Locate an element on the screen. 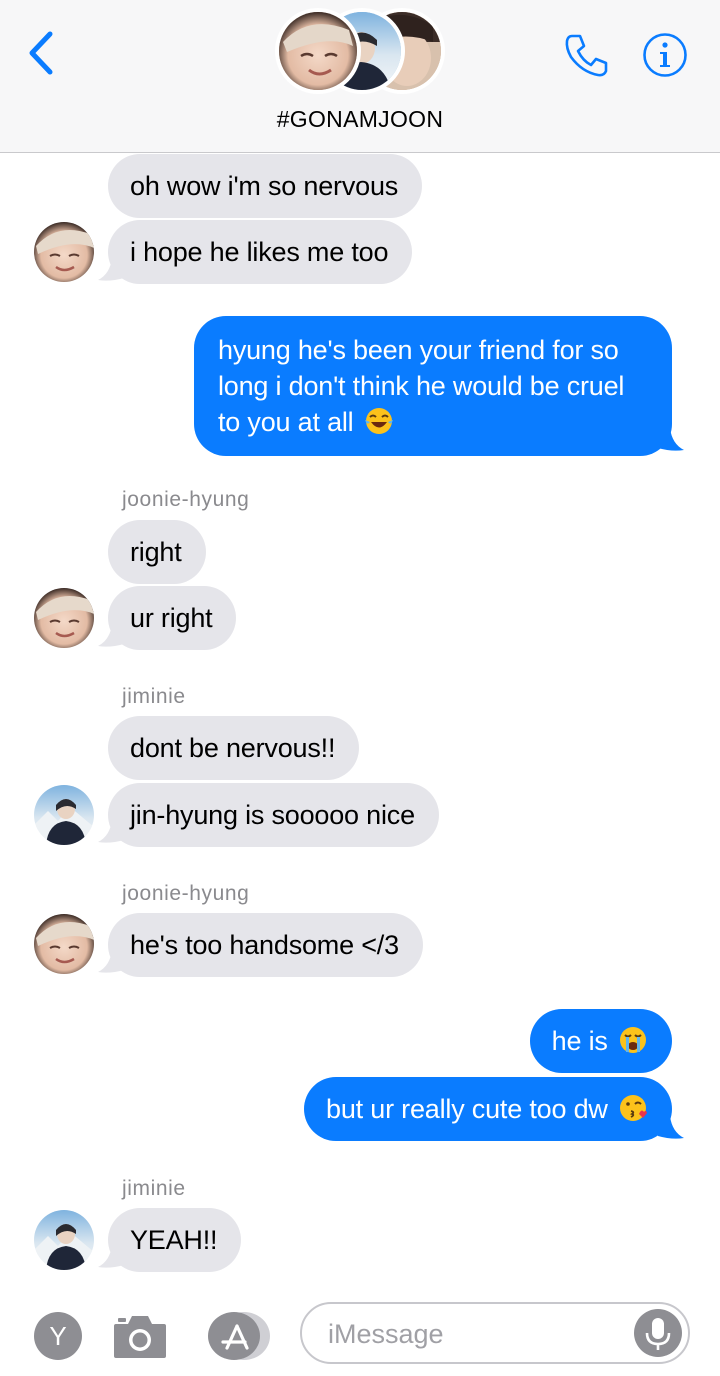 The image size is (720, 1376). info-button is located at coordinates (665, 55).